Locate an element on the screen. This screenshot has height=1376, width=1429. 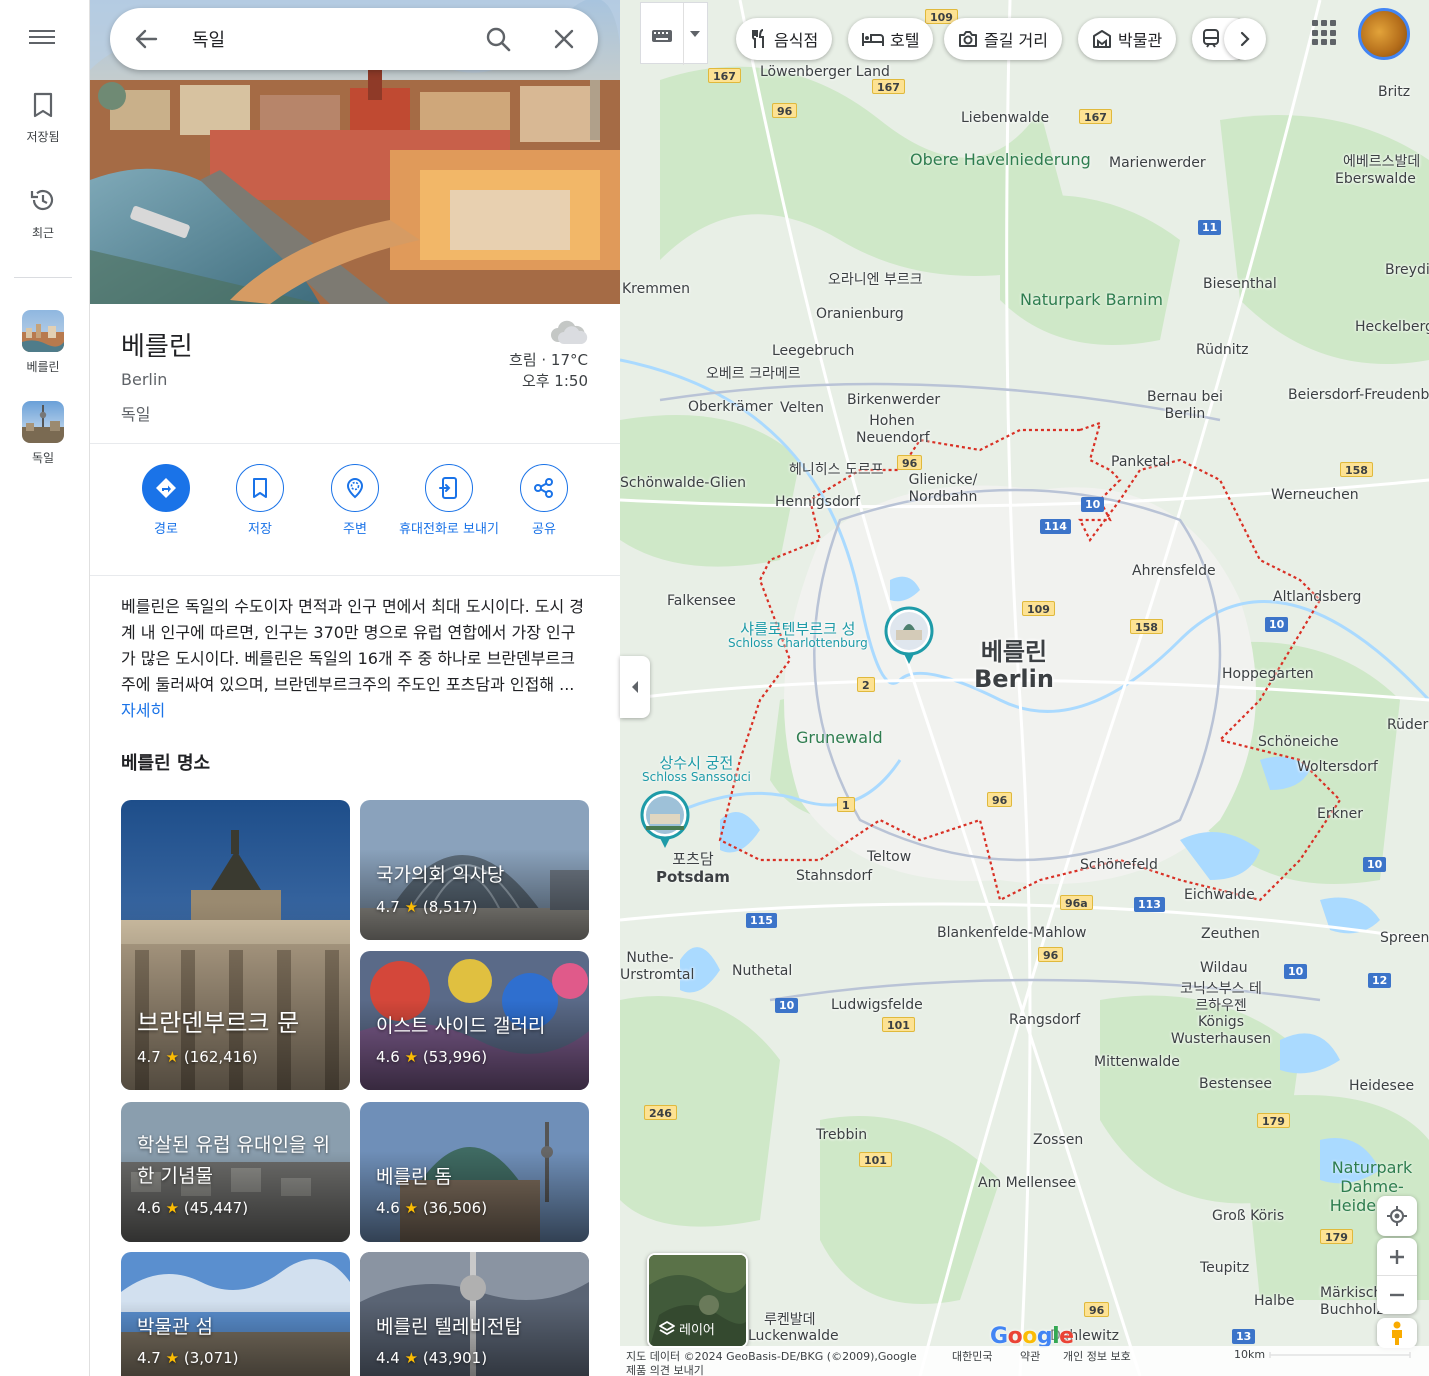
map-label-town: Heckelberg is located at coordinates (1392, 327).